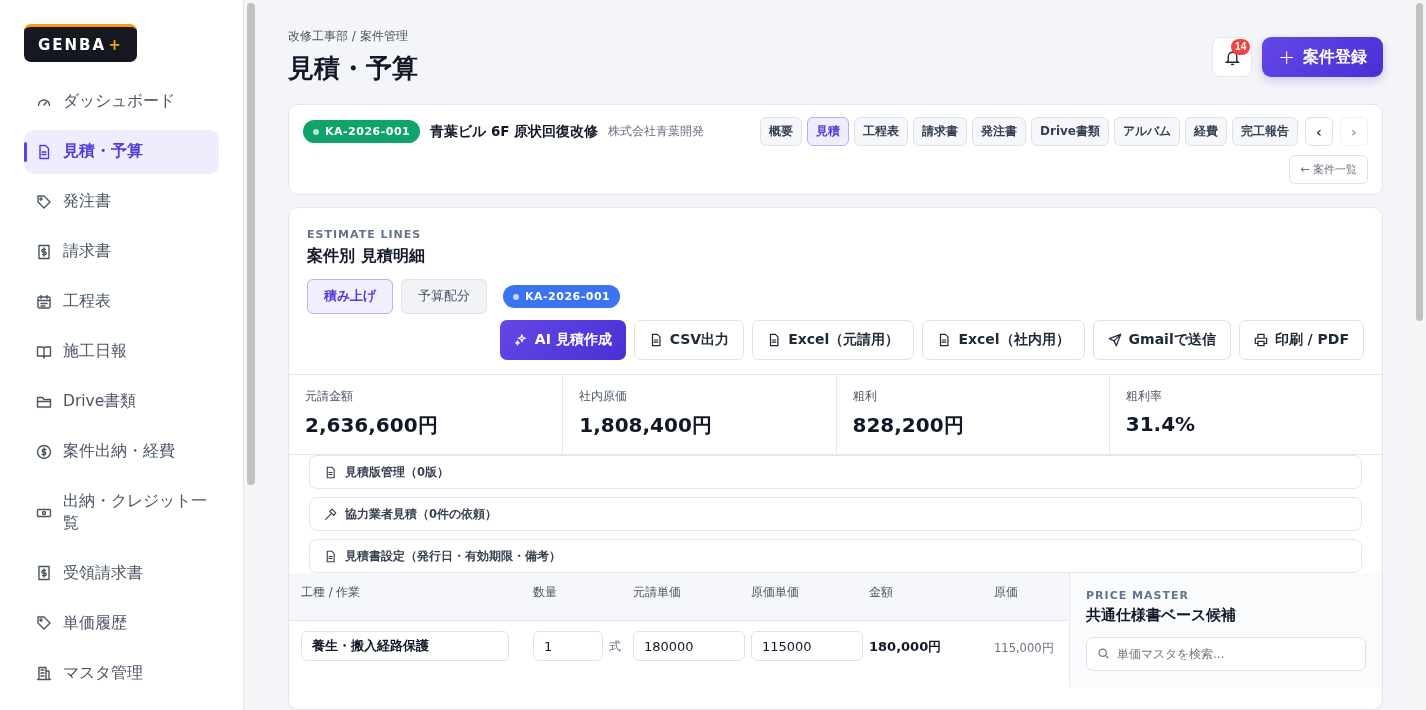  Describe the element at coordinates (833, 340) in the screenshot. I see `export-button: Excel（元請用）` at that location.